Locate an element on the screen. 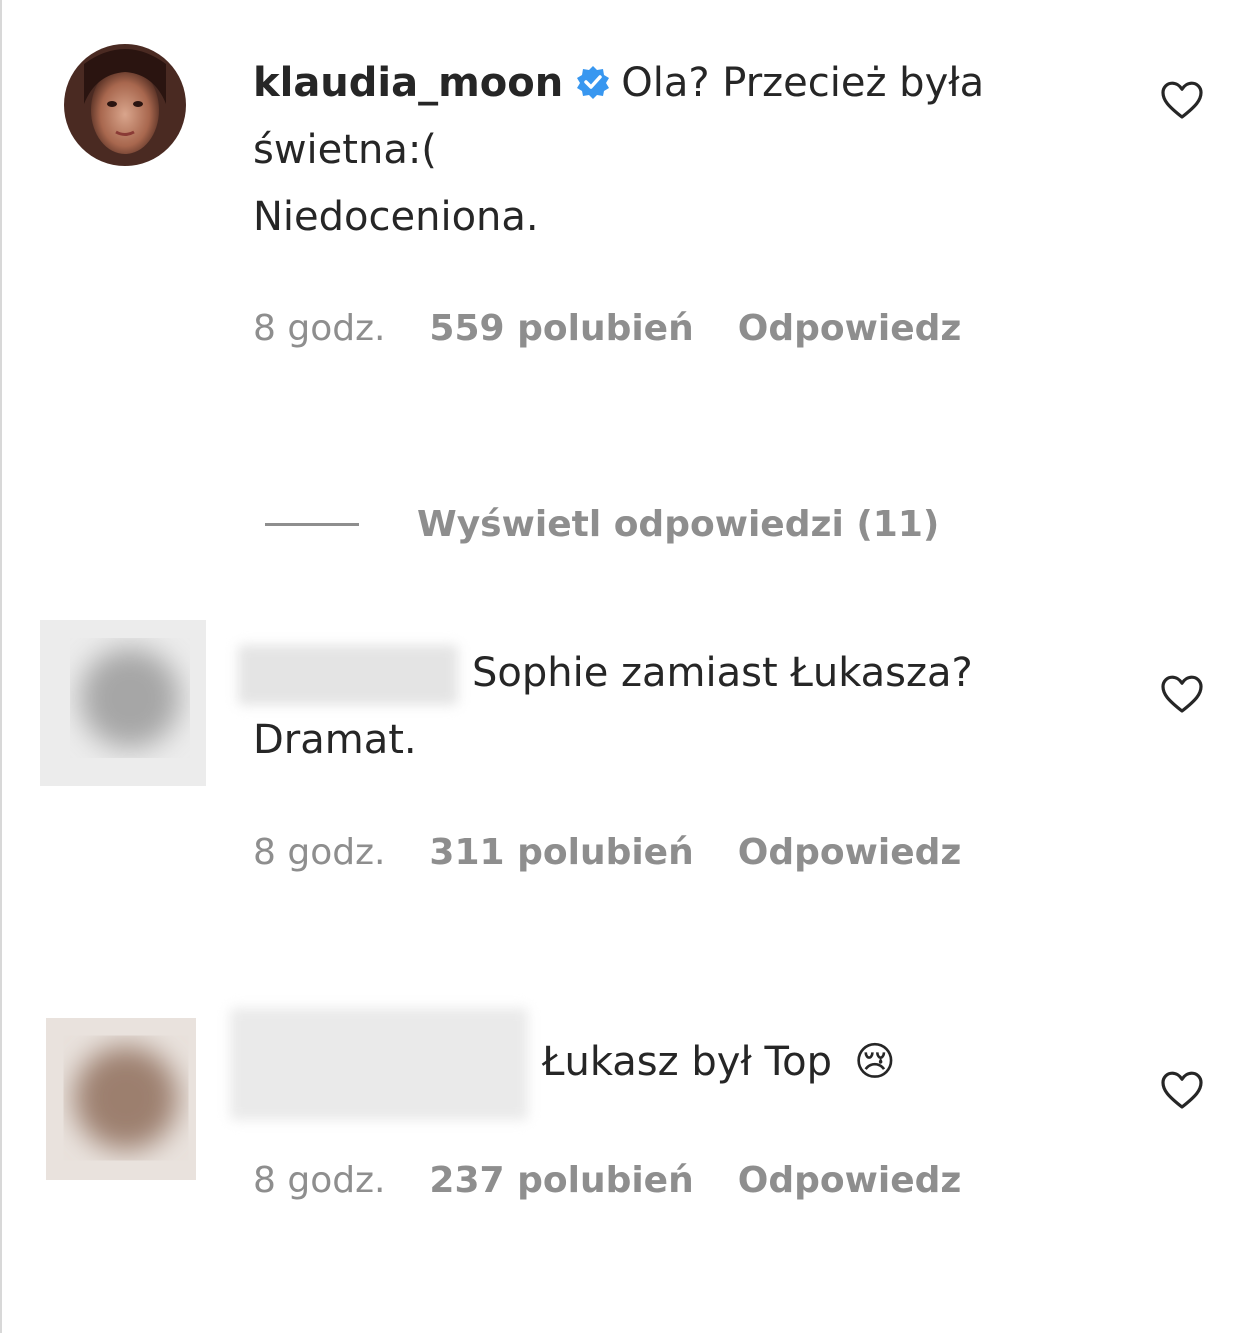 The image size is (1250, 1333). comment-meta: 8 godz. 311 polubień Odpowiedz is located at coordinates (607, 852).